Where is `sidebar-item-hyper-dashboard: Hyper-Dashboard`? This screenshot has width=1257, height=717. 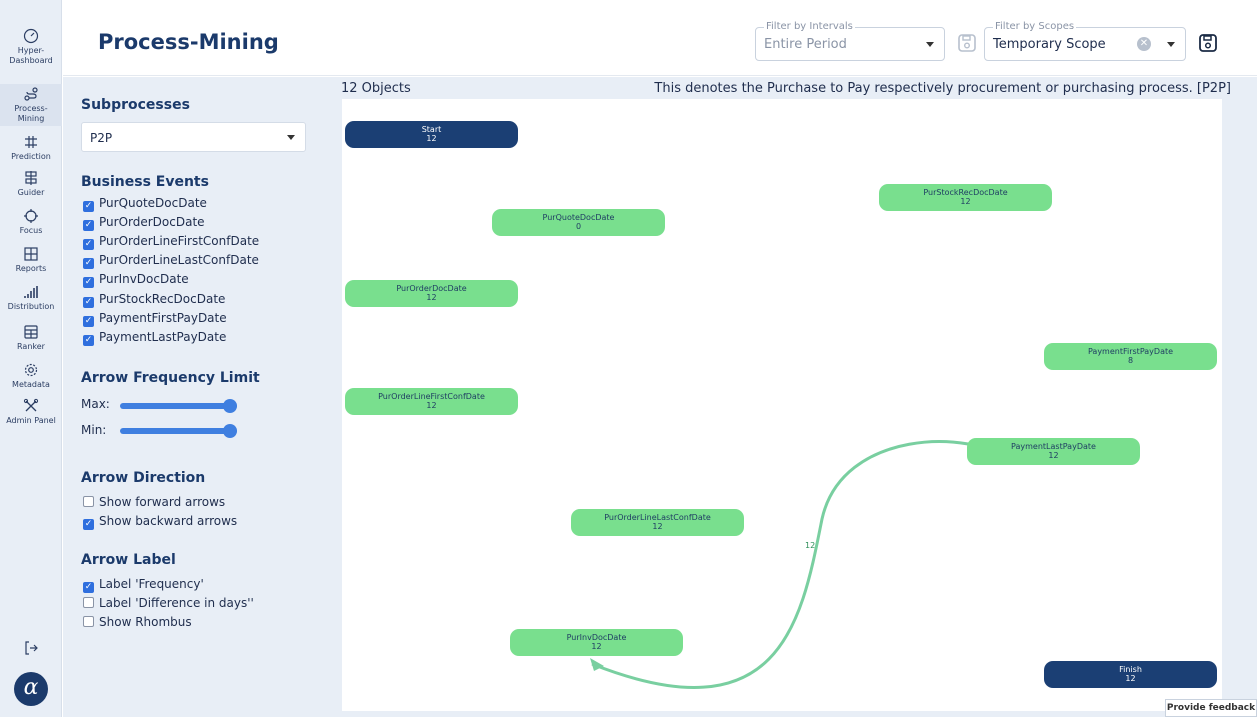
sidebar-item-hyper-dashboard: Hyper-Dashboard is located at coordinates (31, 47).